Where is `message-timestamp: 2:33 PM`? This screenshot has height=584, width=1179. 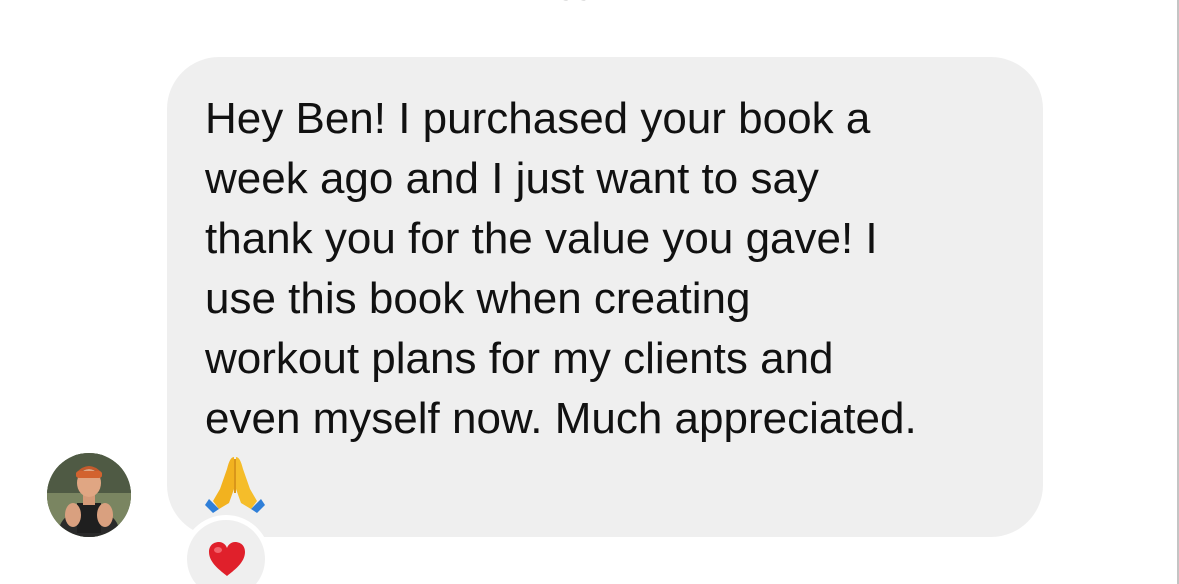 message-timestamp: 2:33 PM is located at coordinates (589, 4).